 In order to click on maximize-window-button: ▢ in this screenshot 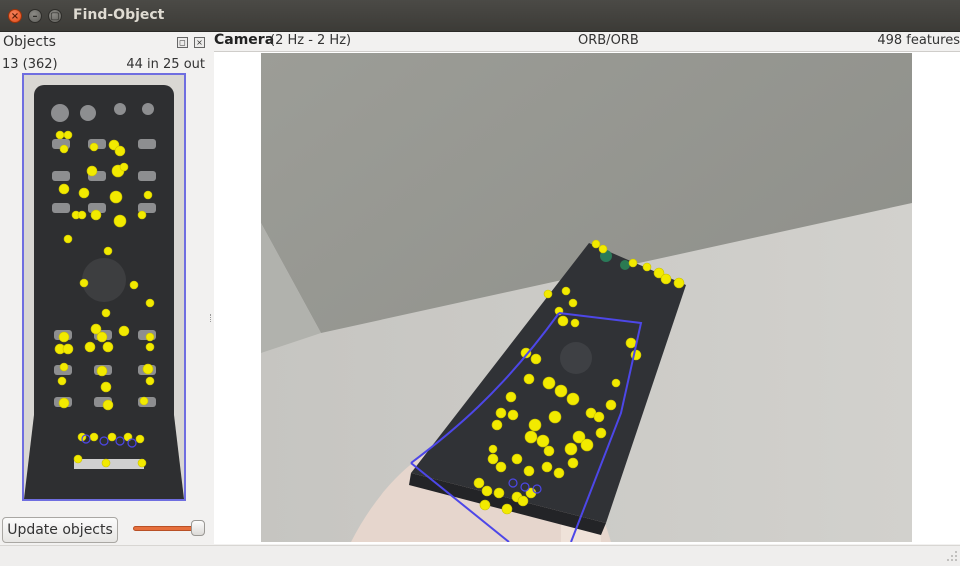, I will do `click(55, 16)`.